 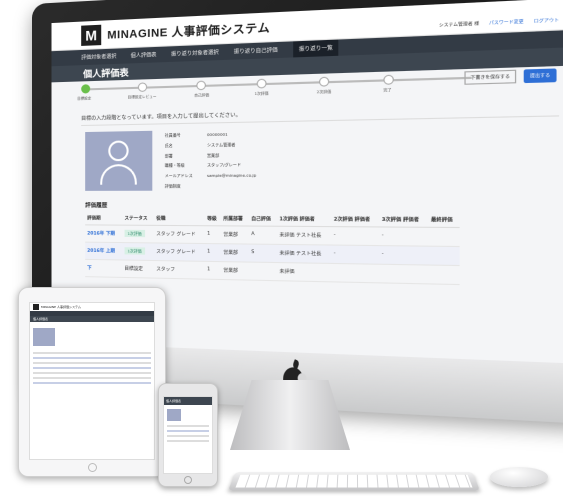 What do you see at coordinates (387, 90) in the screenshot?
I see `step-label-6: 完了` at bounding box center [387, 90].